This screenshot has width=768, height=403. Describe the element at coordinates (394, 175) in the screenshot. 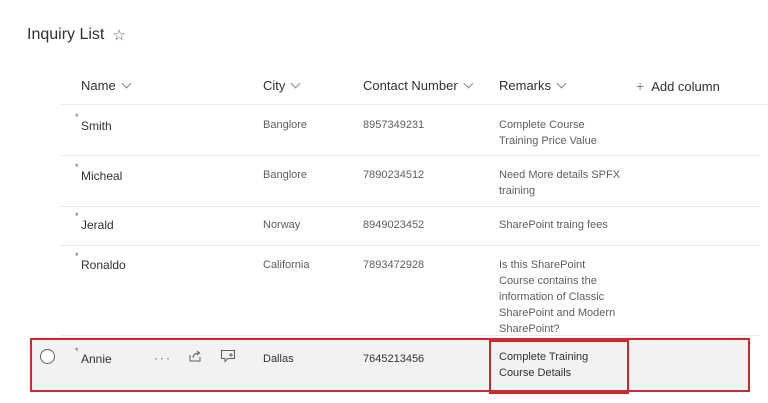

I see `row-contact: 7890234512` at that location.